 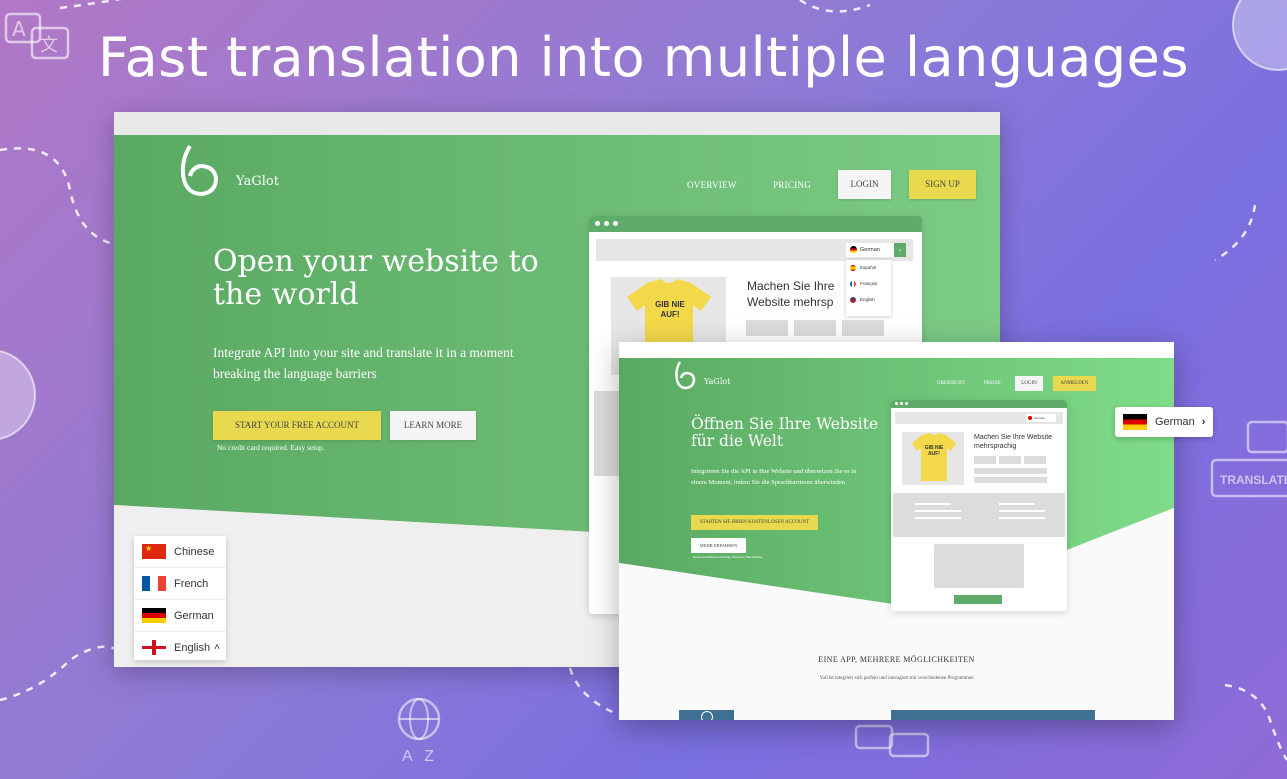 I want to click on language-option-french: French, so click(x=180, y=584).